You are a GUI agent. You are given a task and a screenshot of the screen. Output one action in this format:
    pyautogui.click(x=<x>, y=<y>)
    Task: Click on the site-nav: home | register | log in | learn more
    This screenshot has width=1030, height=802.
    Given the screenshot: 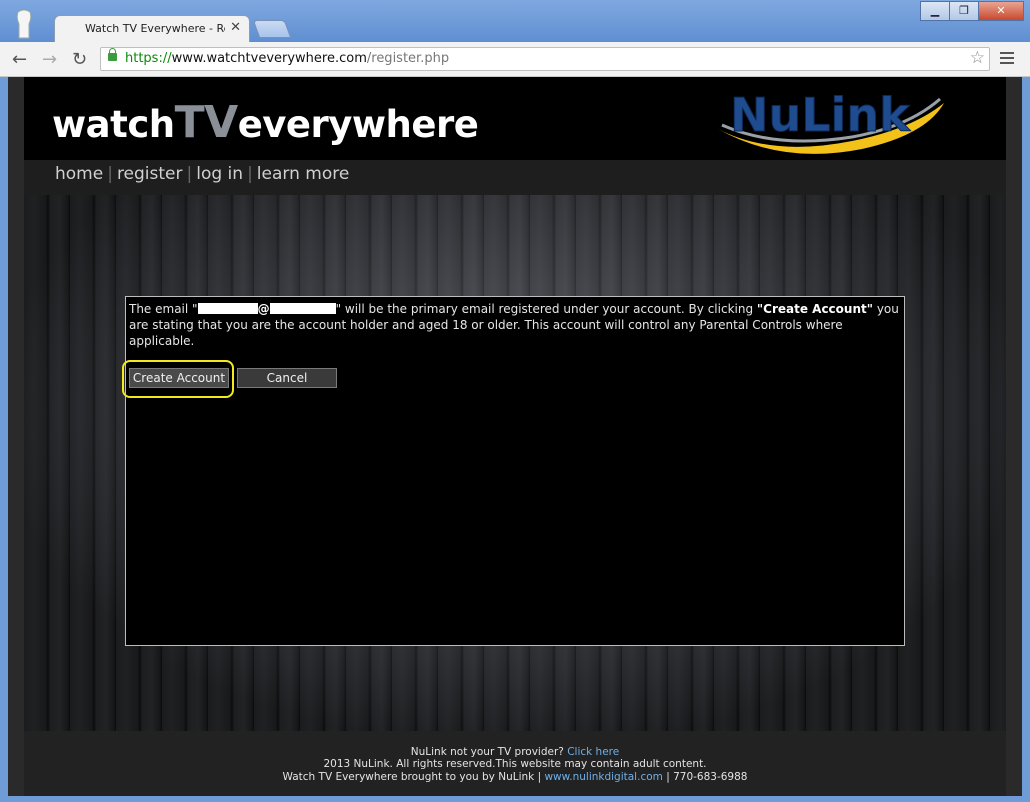 What is the action you would take?
    pyautogui.click(x=515, y=177)
    